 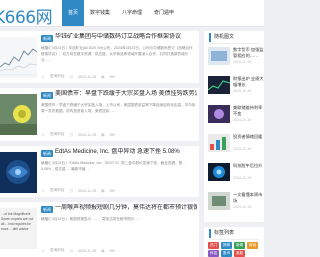 What do you see at coordinates (214, 245) in the screenshot?
I see `tag-link: 热门` at bounding box center [214, 245].